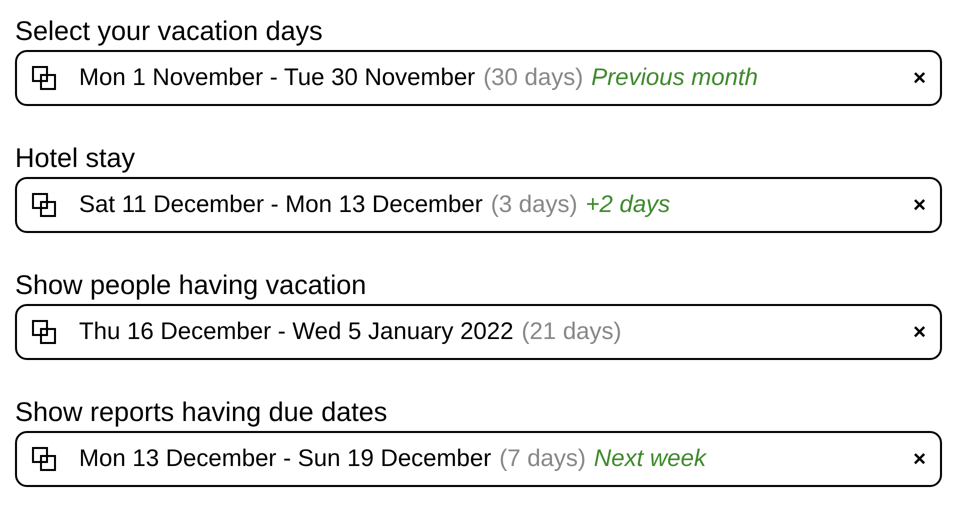  Describe the element at coordinates (650, 459) in the screenshot. I see `range-hint: Next week` at that location.